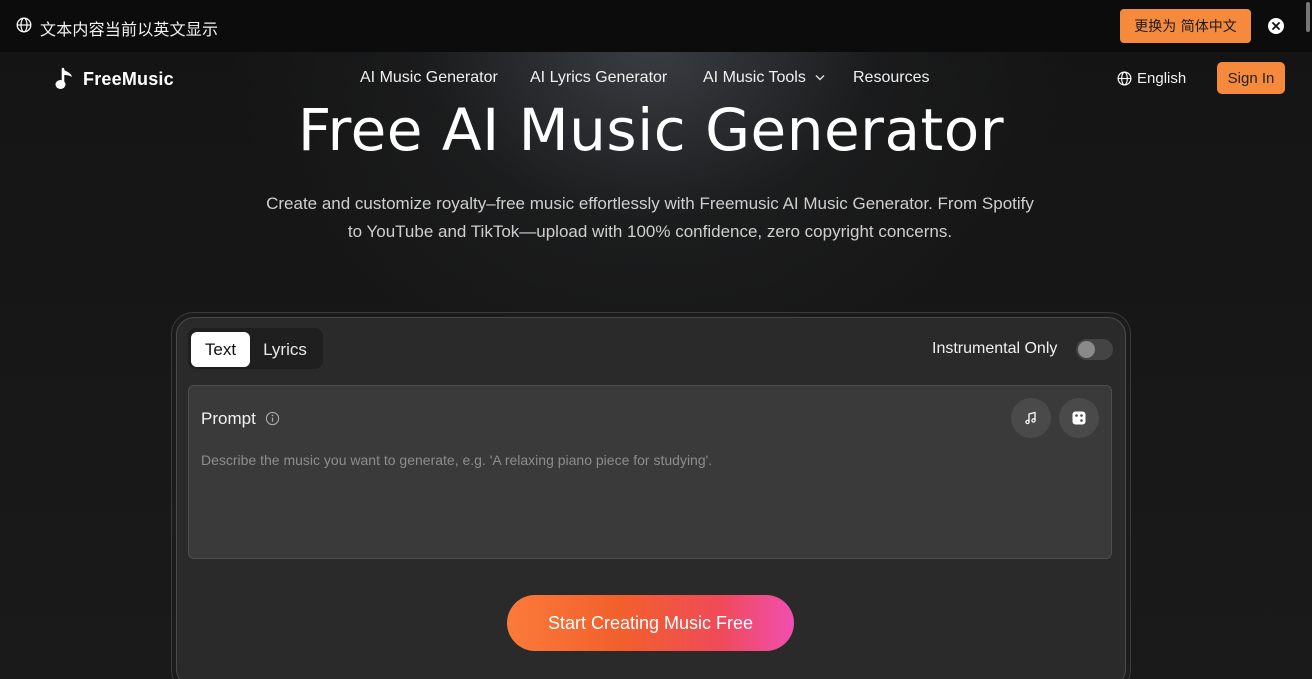  What do you see at coordinates (754, 77) in the screenshot?
I see `nav-ai-music-tools-label: AI Music Tools` at bounding box center [754, 77].